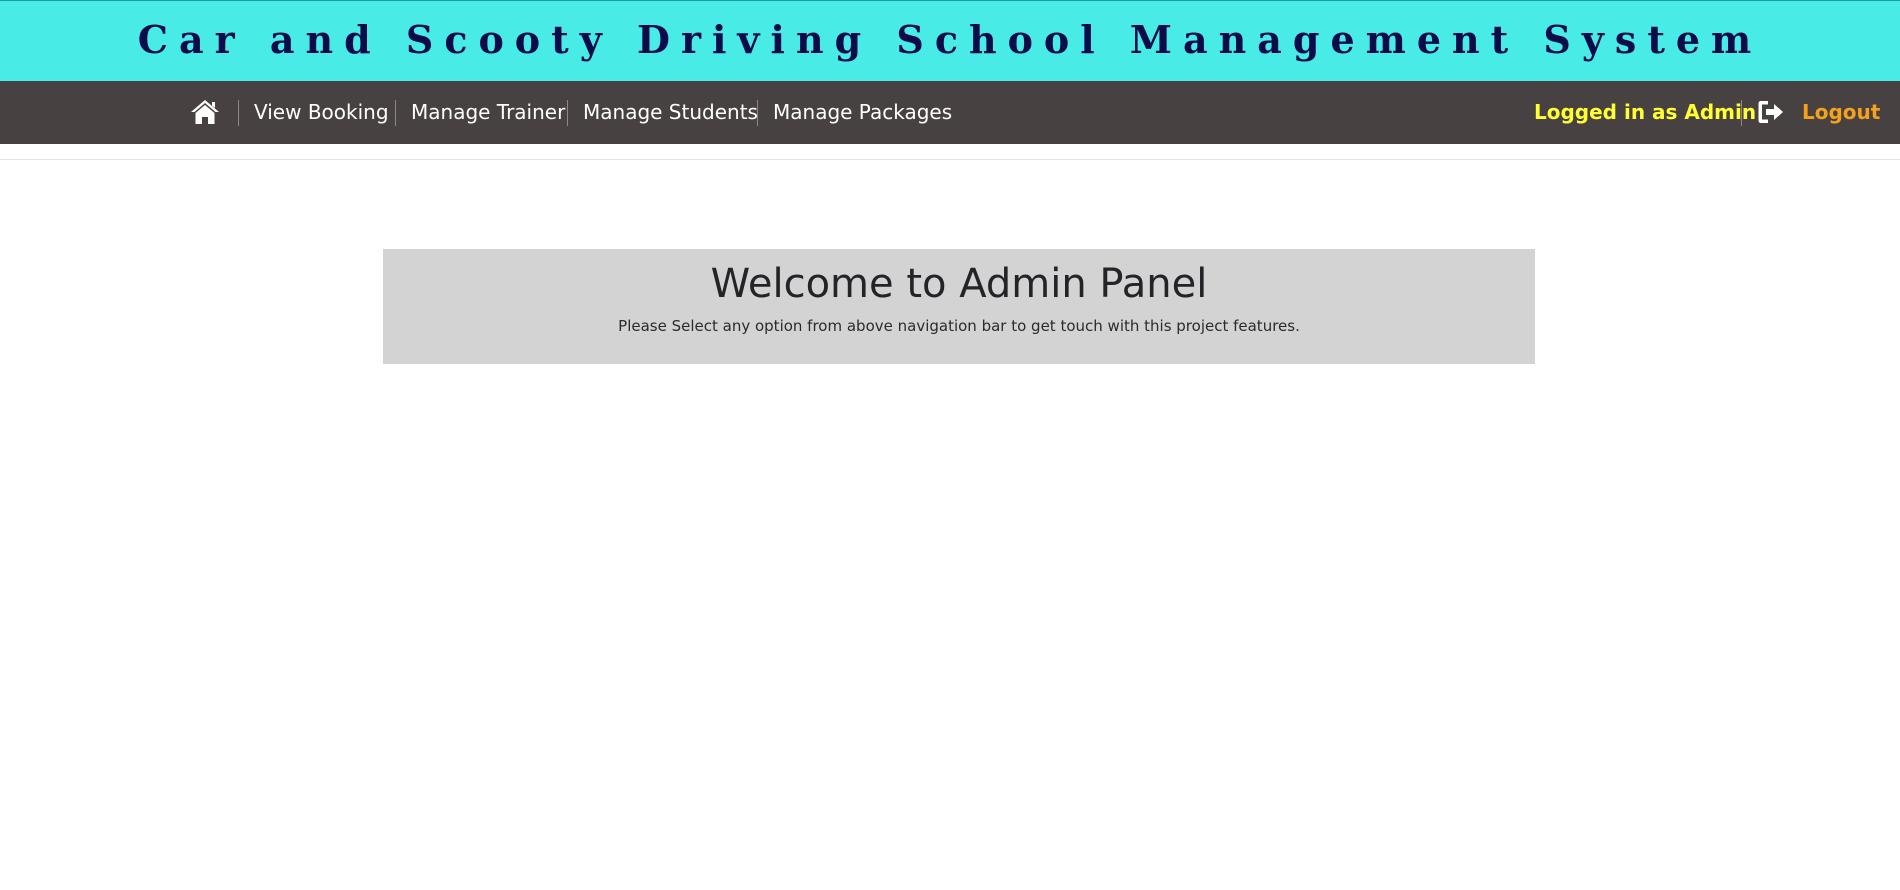 The image size is (1900, 890). Describe the element at coordinates (1771, 112) in the screenshot. I see `sign-out-icon` at that location.